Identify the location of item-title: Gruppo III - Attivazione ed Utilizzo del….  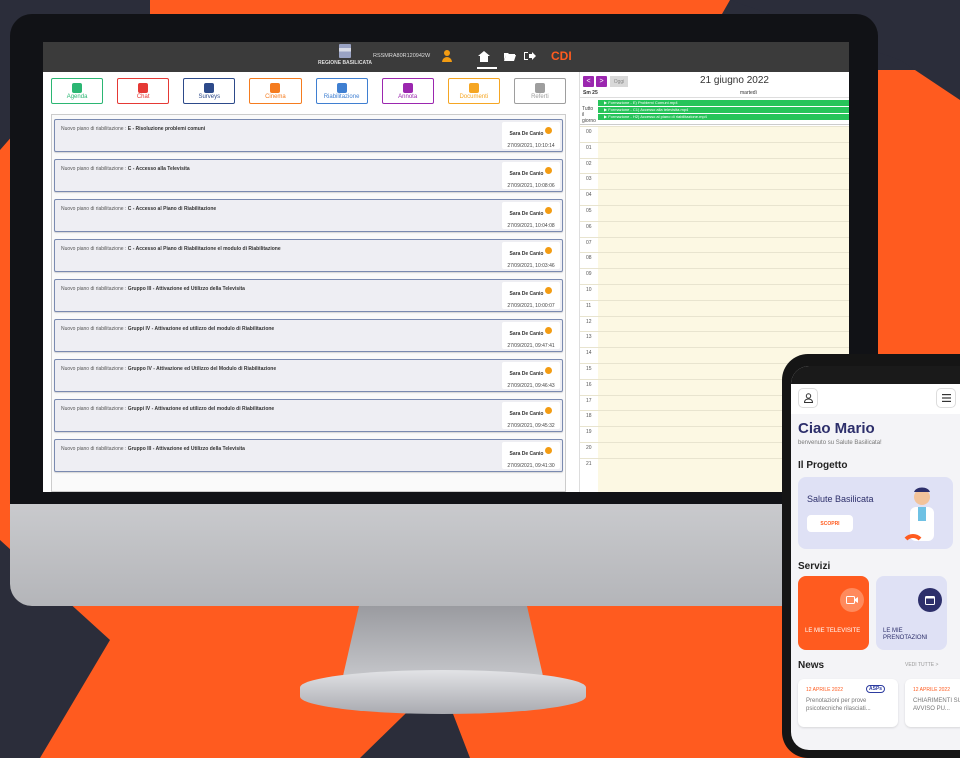
(186, 289).